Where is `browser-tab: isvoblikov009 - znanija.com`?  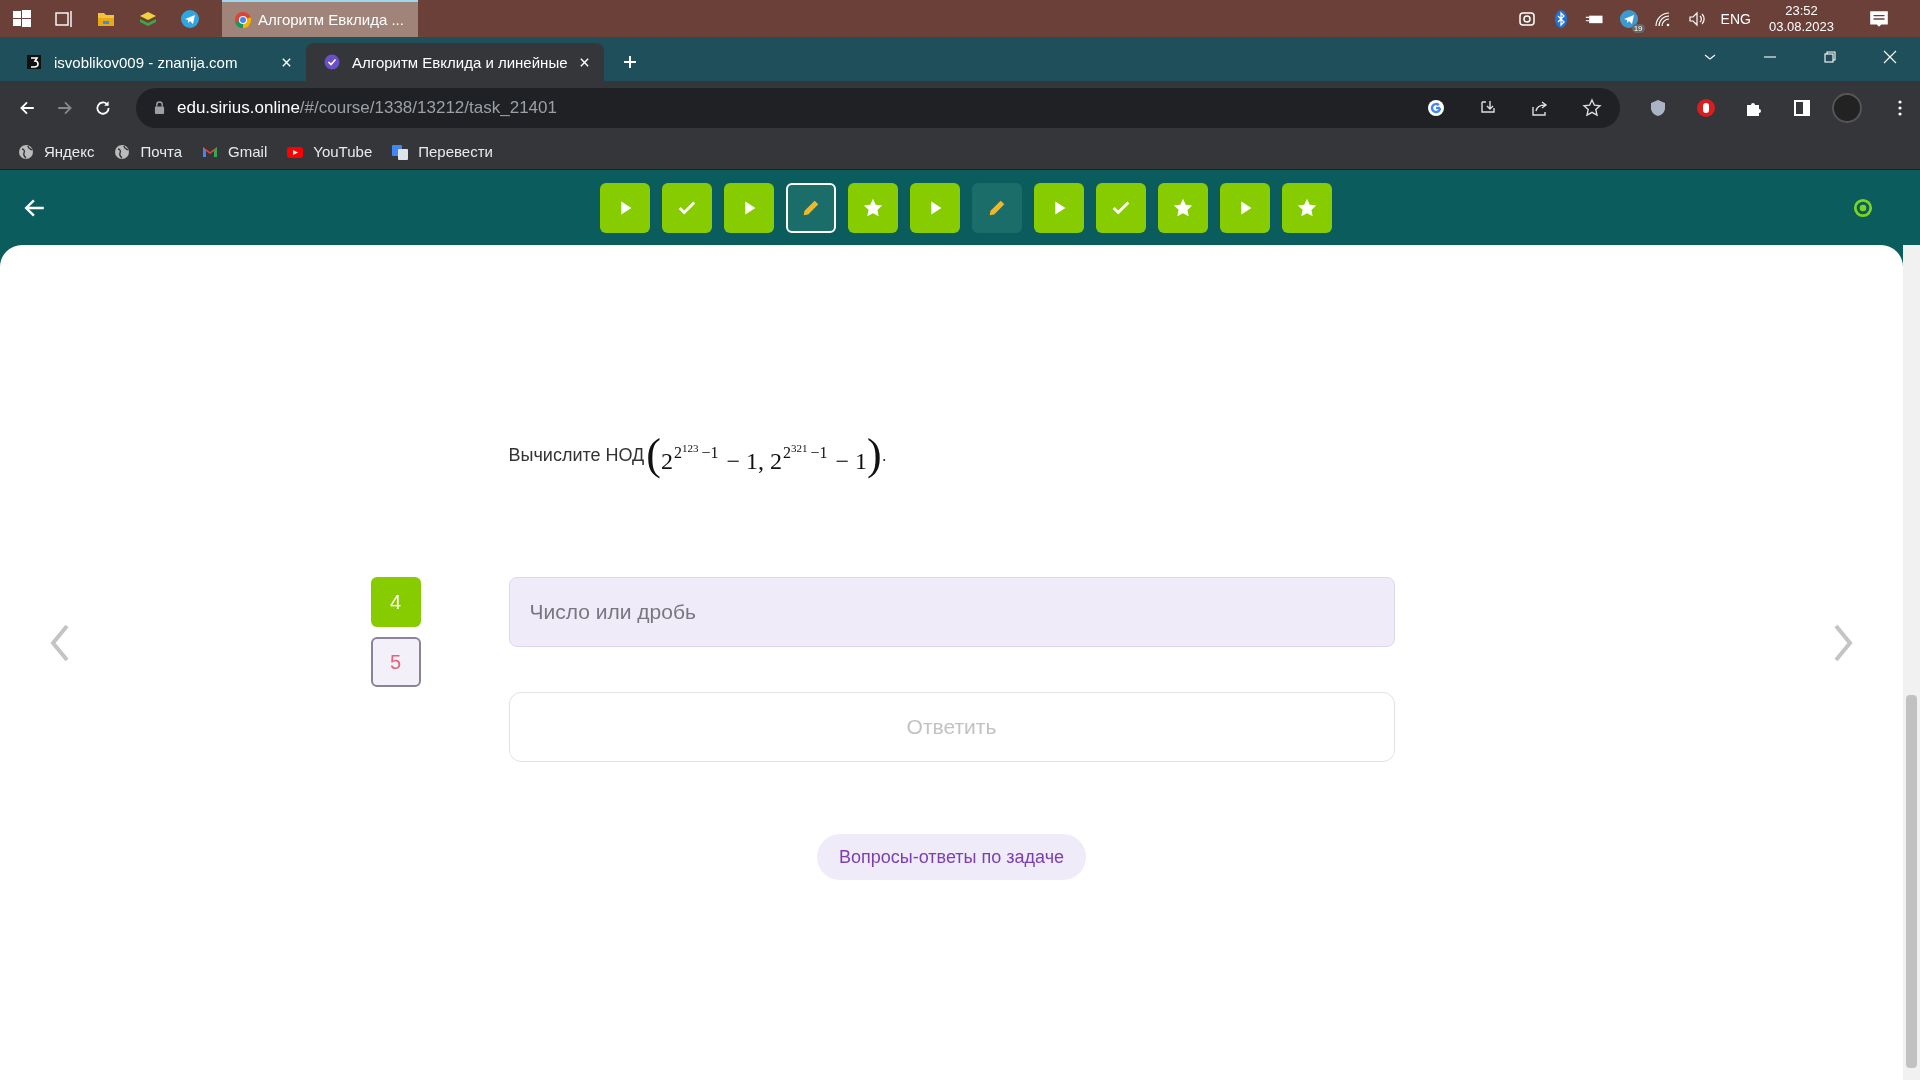
browser-tab: isvoblikov009 - znanija.com is located at coordinates (157, 62).